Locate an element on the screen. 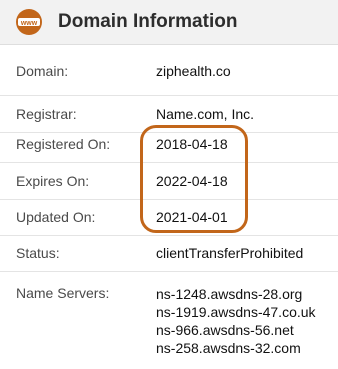 The width and height of the screenshot is (338, 369). expires-on-label: Expires On: is located at coordinates (53, 181).